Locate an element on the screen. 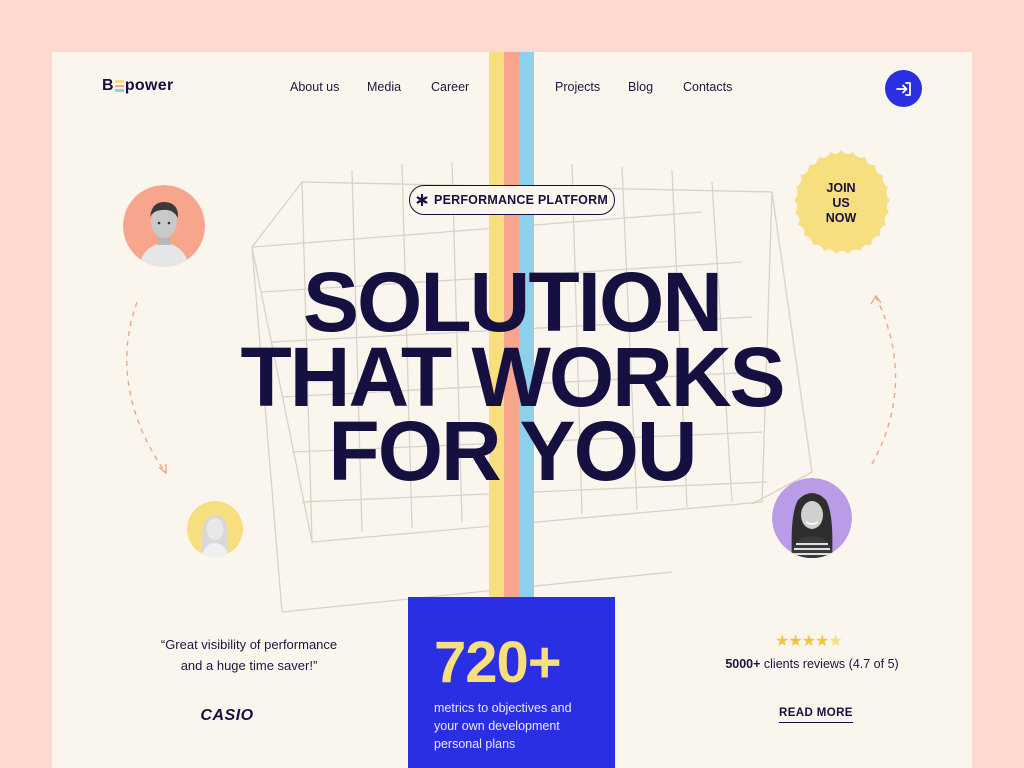 The width and height of the screenshot is (1024, 768). avatar-woman-dark is located at coordinates (812, 518).